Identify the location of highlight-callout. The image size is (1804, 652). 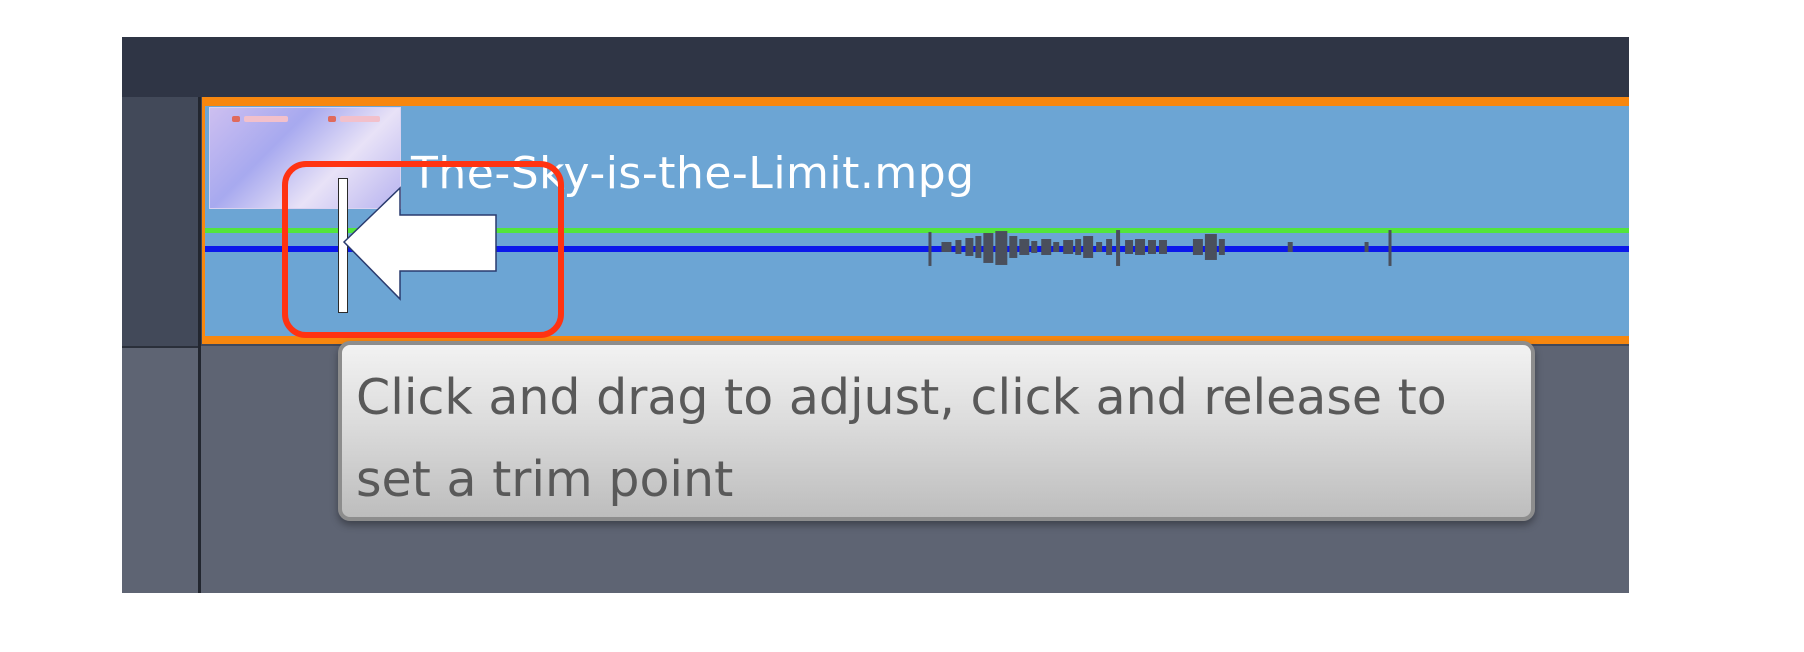
(423, 249).